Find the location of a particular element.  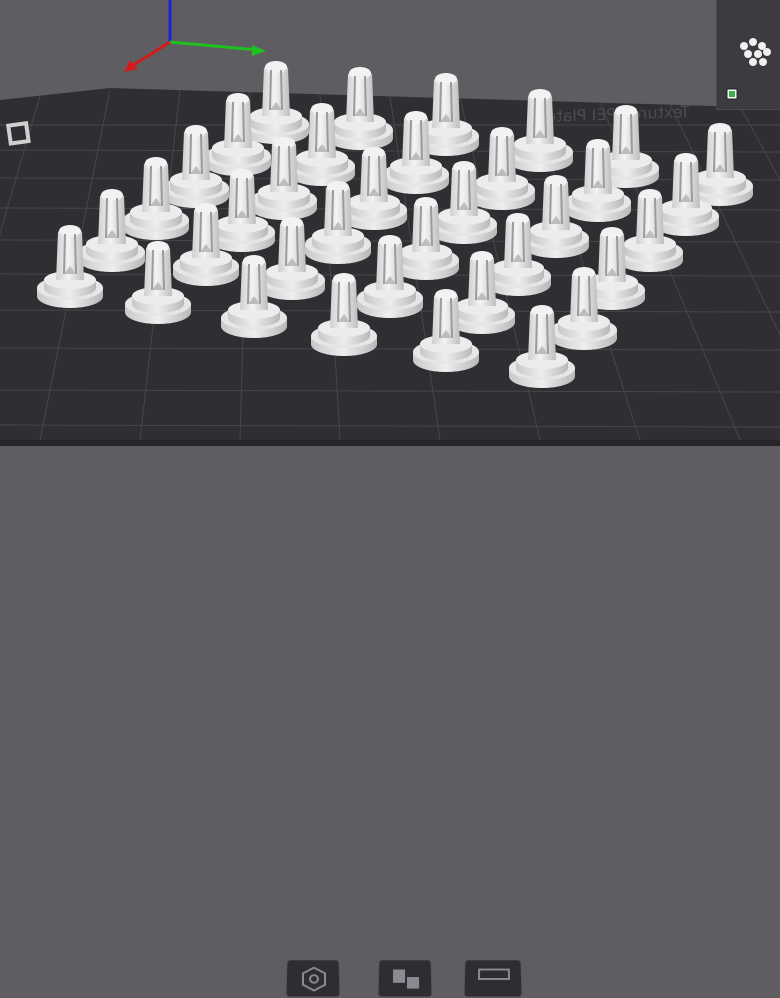

plate-thumbnail-icon is located at coordinates (755, 52).